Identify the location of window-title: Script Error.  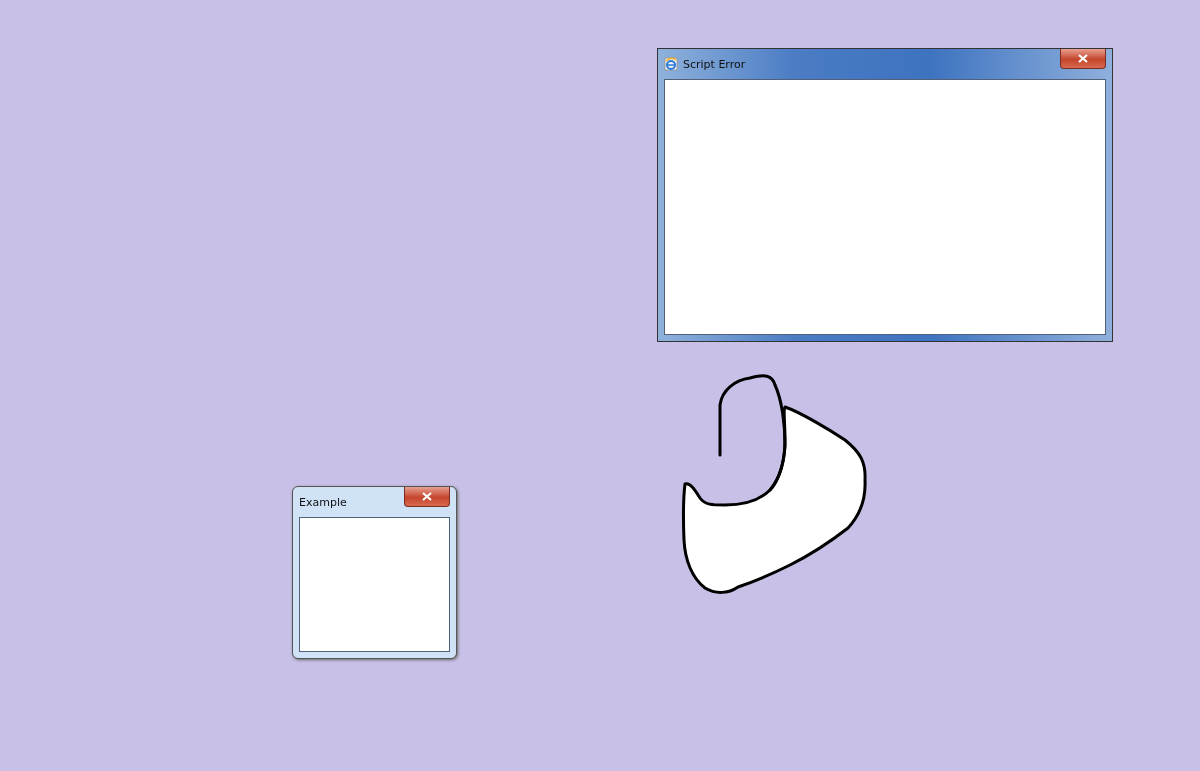
(714, 64).